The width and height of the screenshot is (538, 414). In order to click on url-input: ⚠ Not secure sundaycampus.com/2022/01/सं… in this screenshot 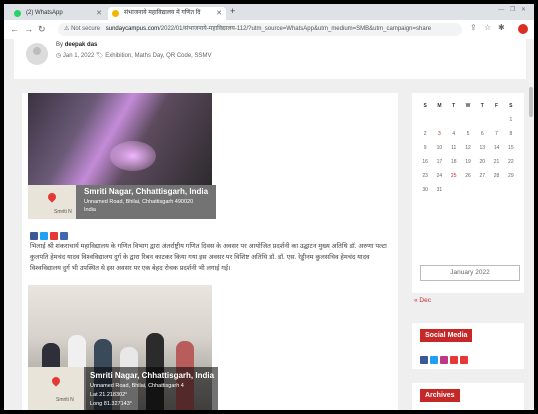, I will do `click(260, 29)`.